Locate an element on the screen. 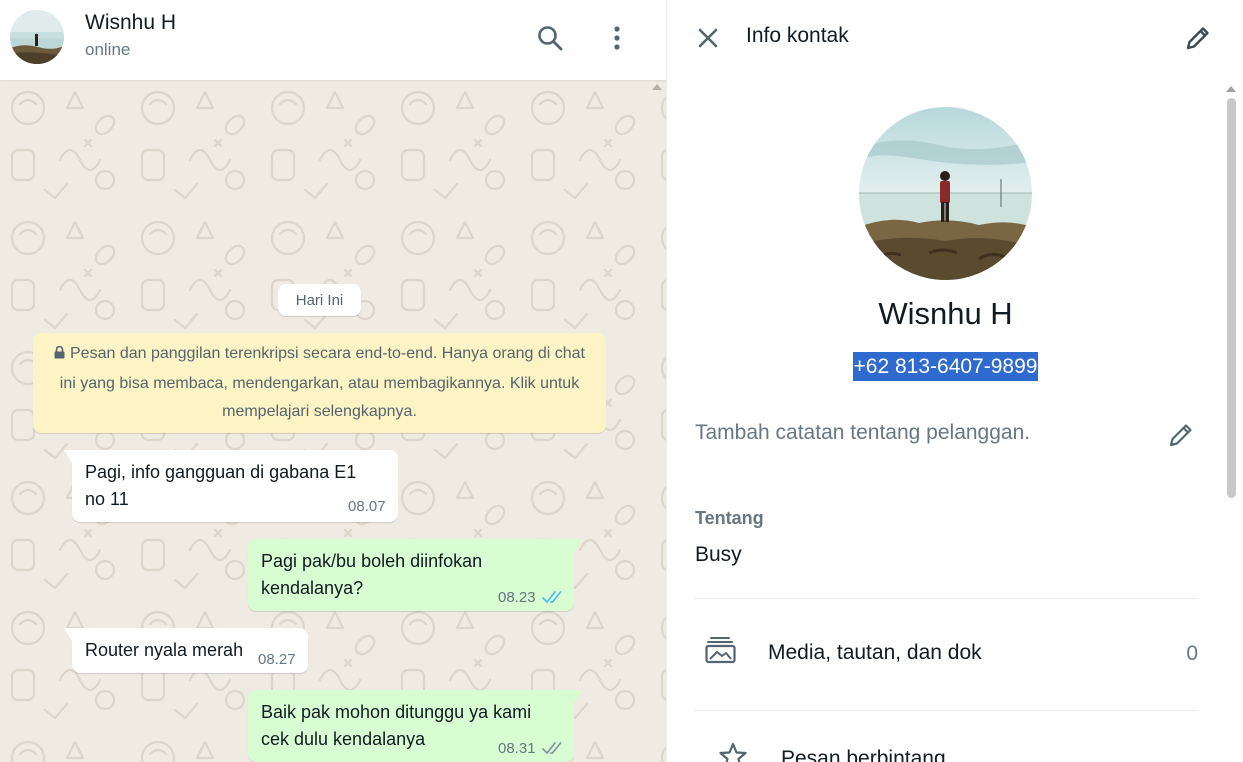 This screenshot has width=1243, height=762. chat-header: Wisnhu H online is located at coordinates (333, 40).